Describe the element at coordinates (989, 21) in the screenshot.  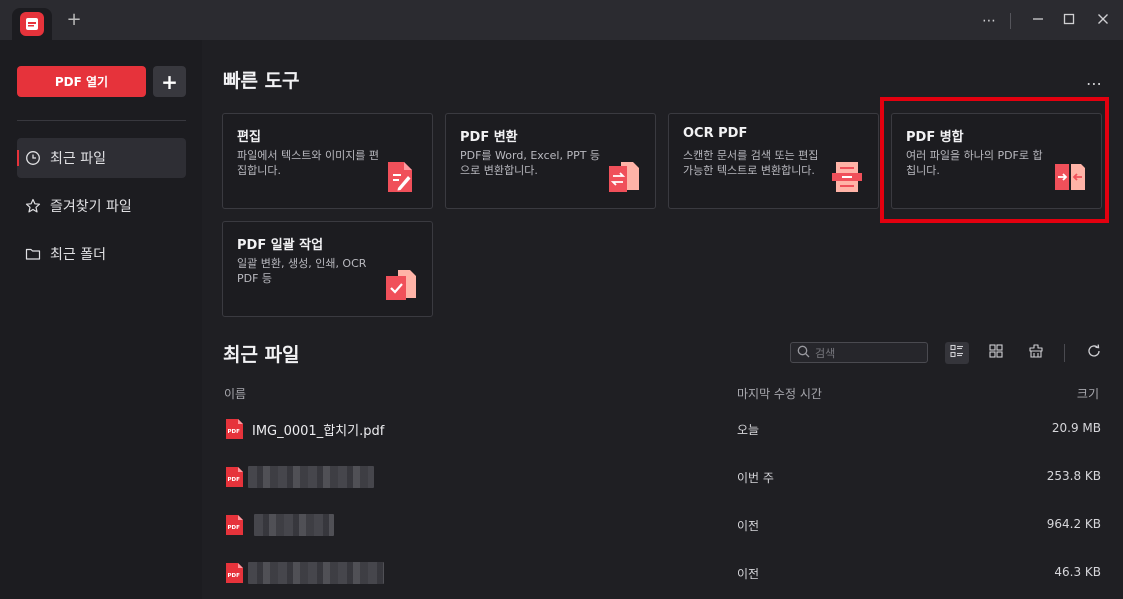
I see `more-options-button: ⋯` at that location.